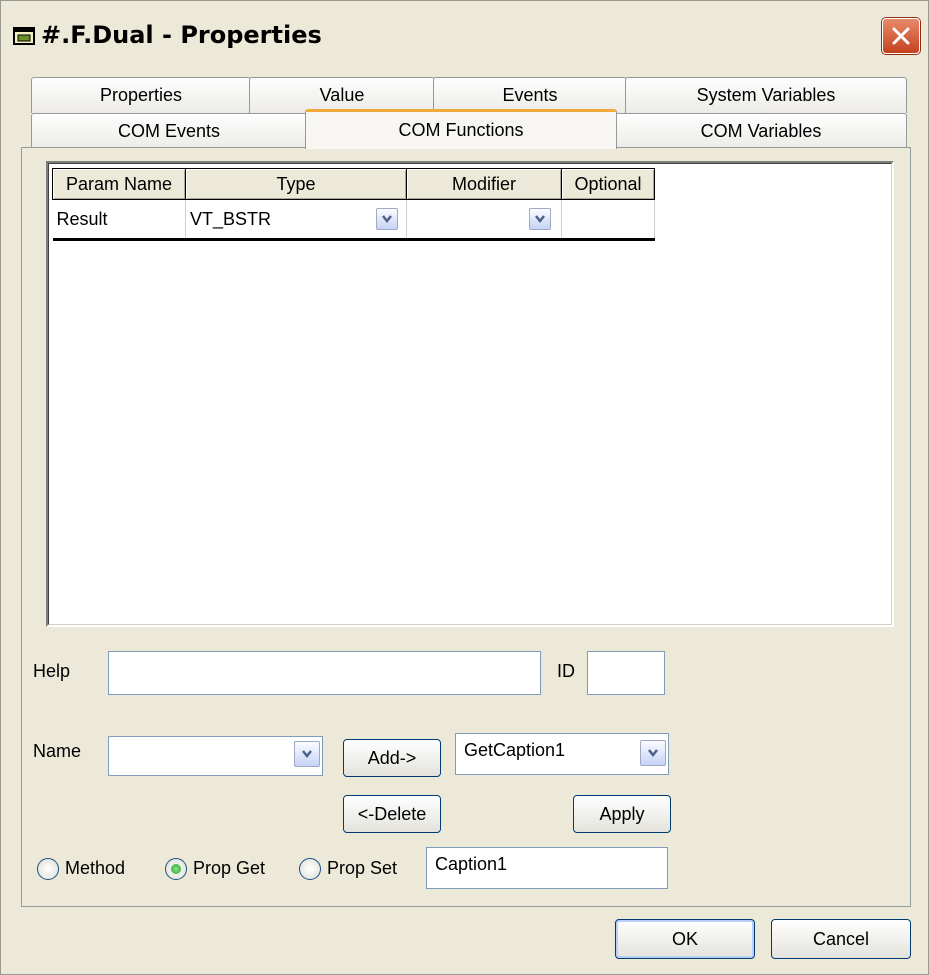  Describe the element at coordinates (324, 673) in the screenshot. I see `help-field` at that location.